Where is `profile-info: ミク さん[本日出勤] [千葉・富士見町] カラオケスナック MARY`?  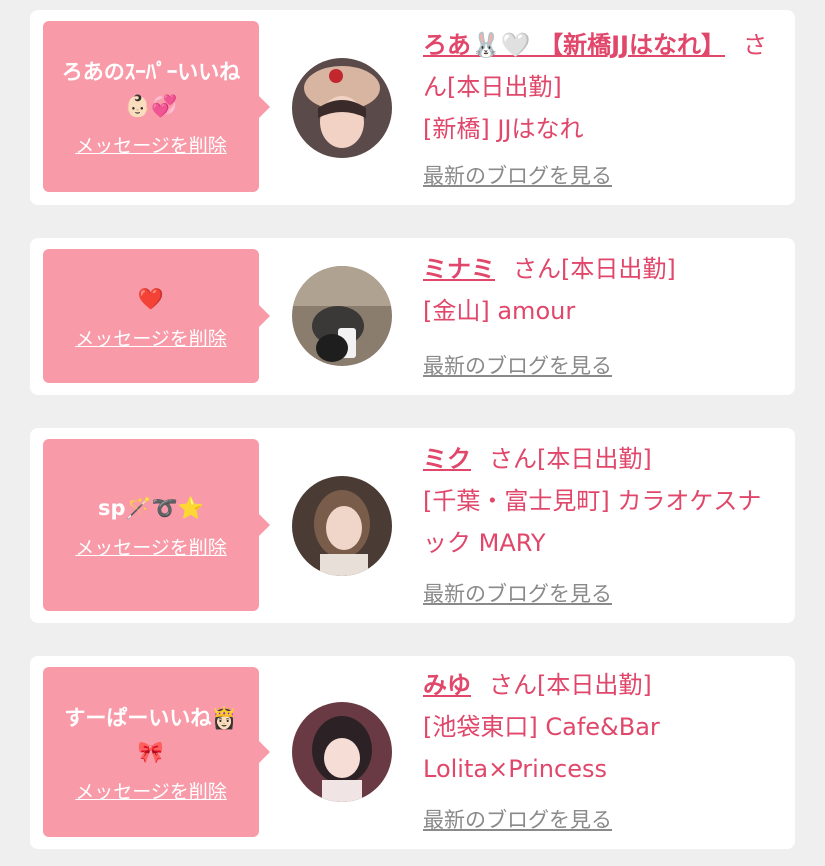 profile-info: ミク さん[本日出勤] [千葉・富士見町] カラオケスナック MARY is located at coordinates (598, 501).